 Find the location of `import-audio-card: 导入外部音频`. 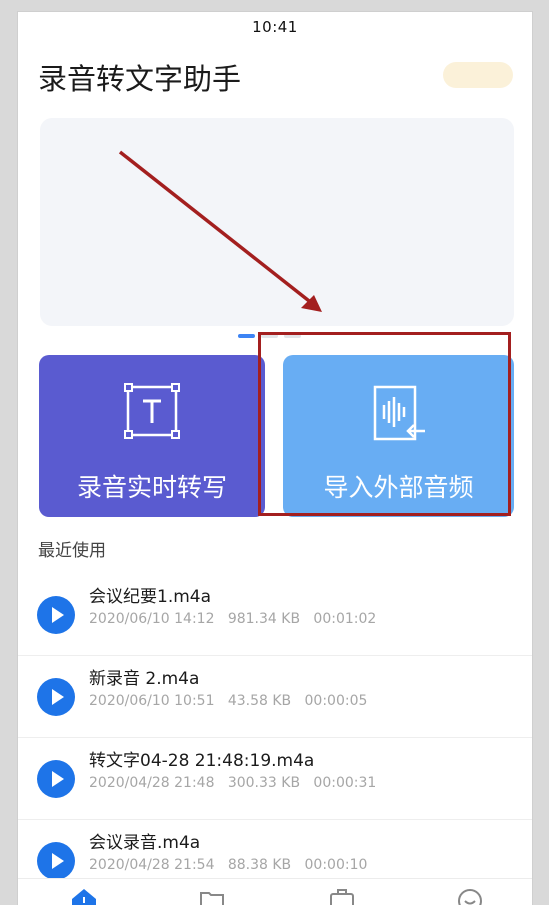

import-audio-card: 导入外部音频 is located at coordinates (398, 436).